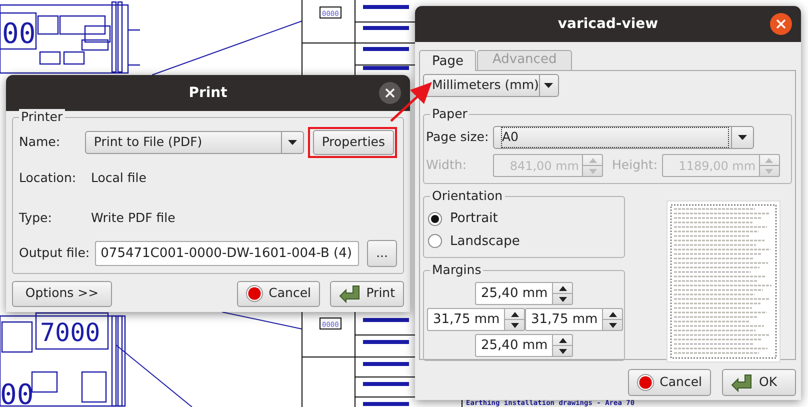  Describe the element at coordinates (36, 217) in the screenshot. I see `field-label: Type:` at that location.